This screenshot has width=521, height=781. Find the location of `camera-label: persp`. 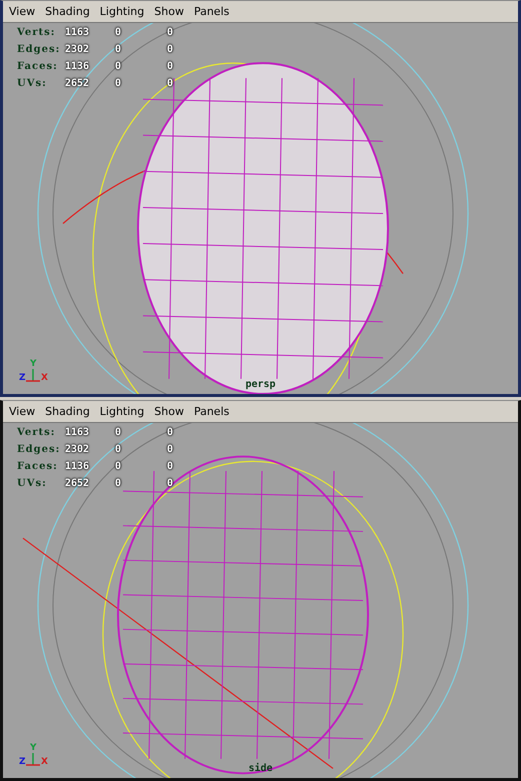

camera-label: persp is located at coordinates (260, 384).